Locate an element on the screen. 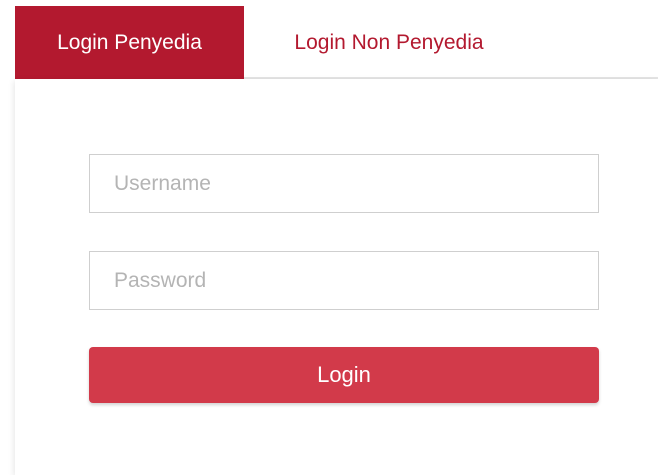  tab-login-non-penyedia-label: Login Non Penyedia is located at coordinates (389, 42).